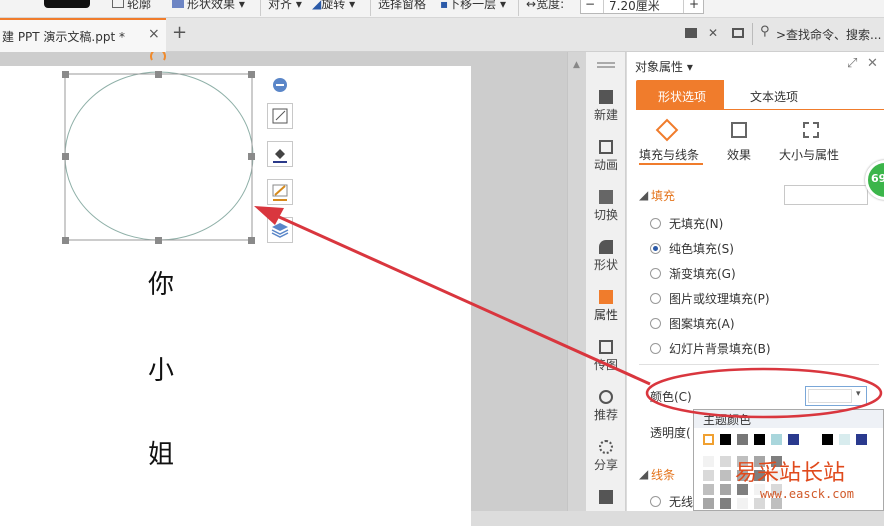  I want to click on annotation-ellipse, so click(764, 393).